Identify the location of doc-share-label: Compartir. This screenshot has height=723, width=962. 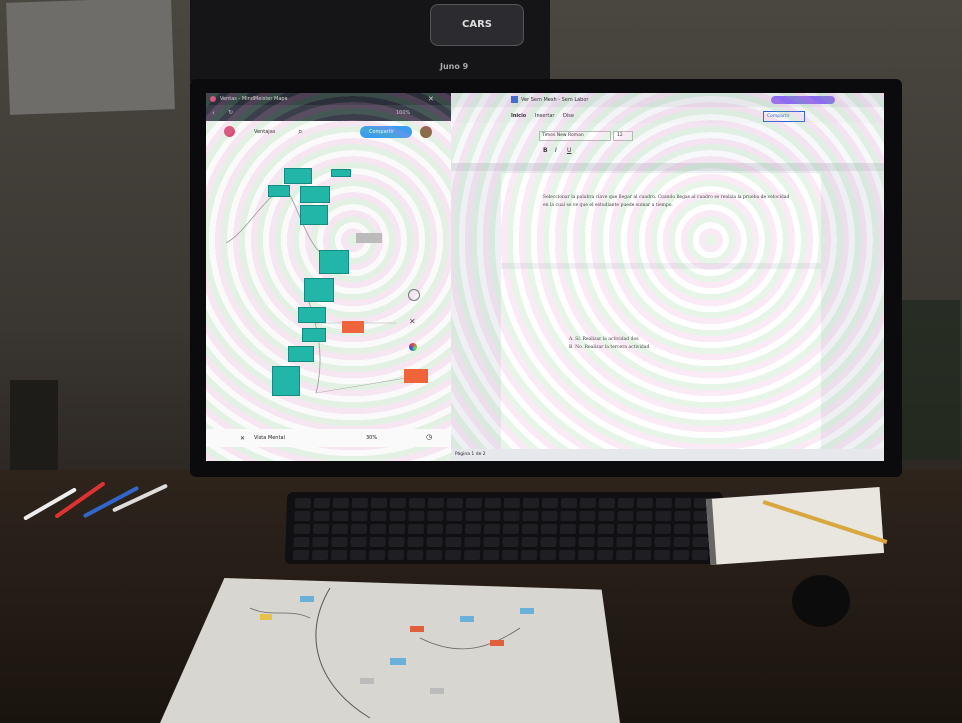
(778, 116).